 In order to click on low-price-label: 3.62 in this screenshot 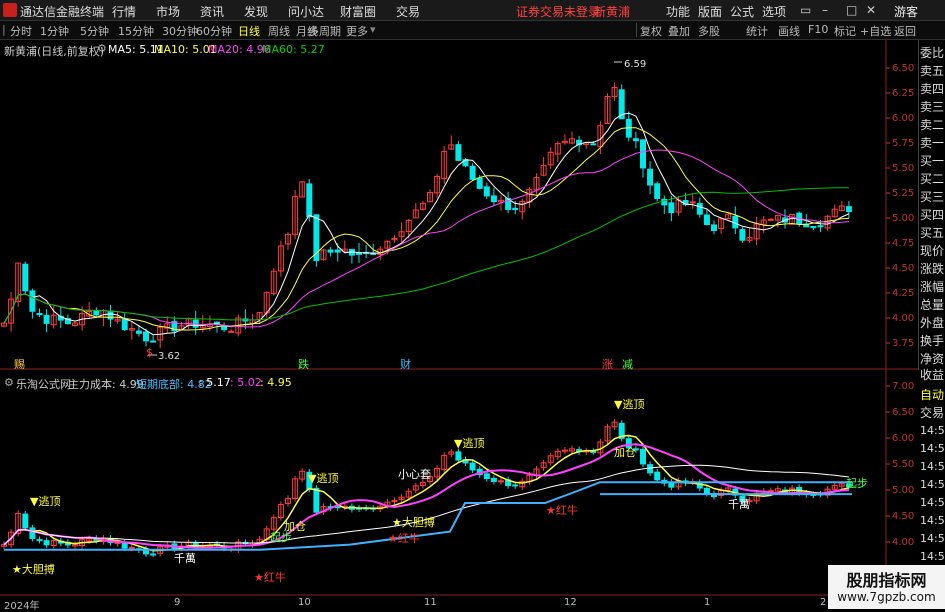, I will do `click(169, 356)`.